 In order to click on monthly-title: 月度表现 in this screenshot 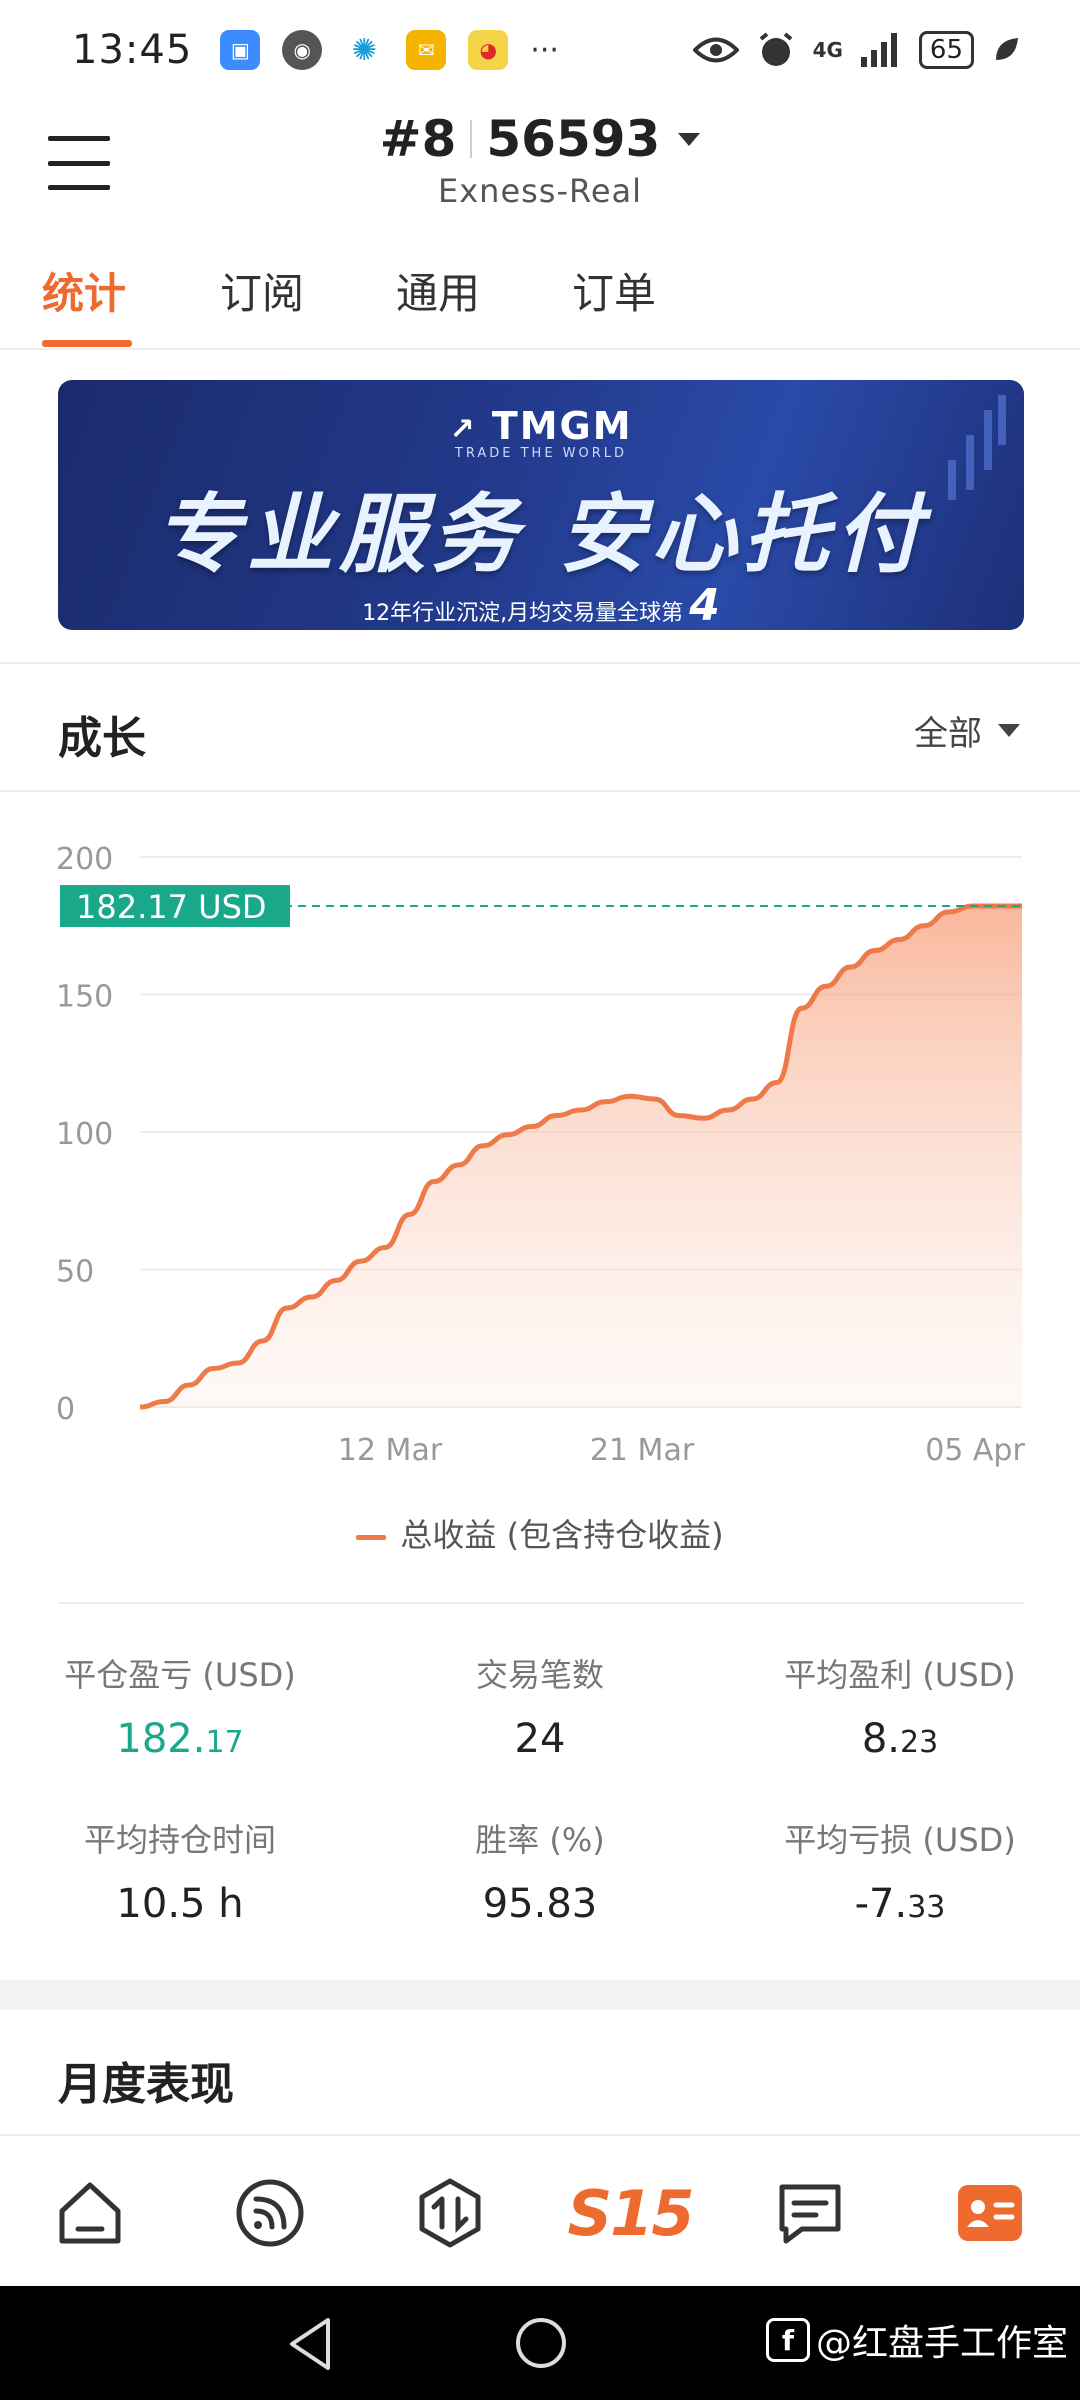, I will do `click(146, 2084)`.